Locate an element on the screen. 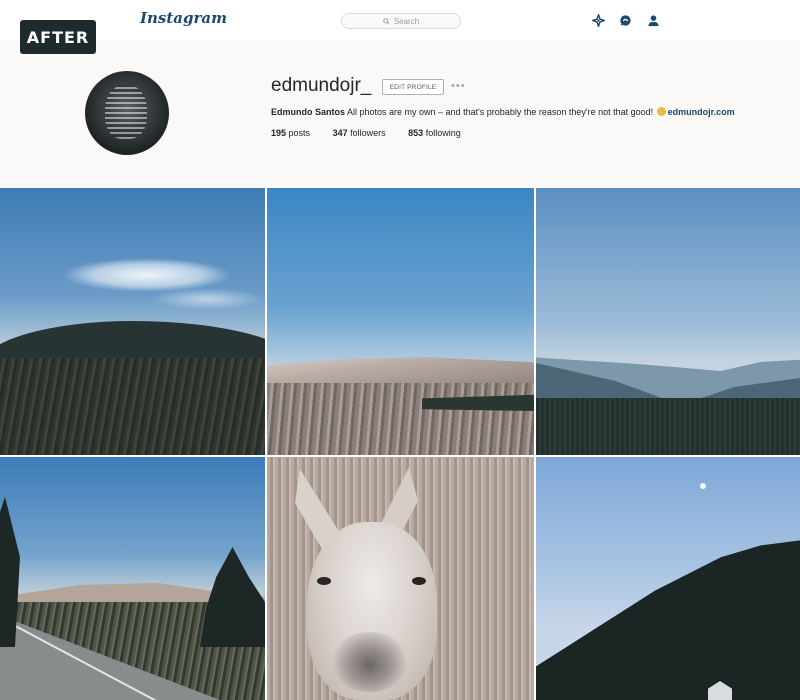 The height and width of the screenshot is (700, 800). stat-followers-label: followers is located at coordinates (368, 133).